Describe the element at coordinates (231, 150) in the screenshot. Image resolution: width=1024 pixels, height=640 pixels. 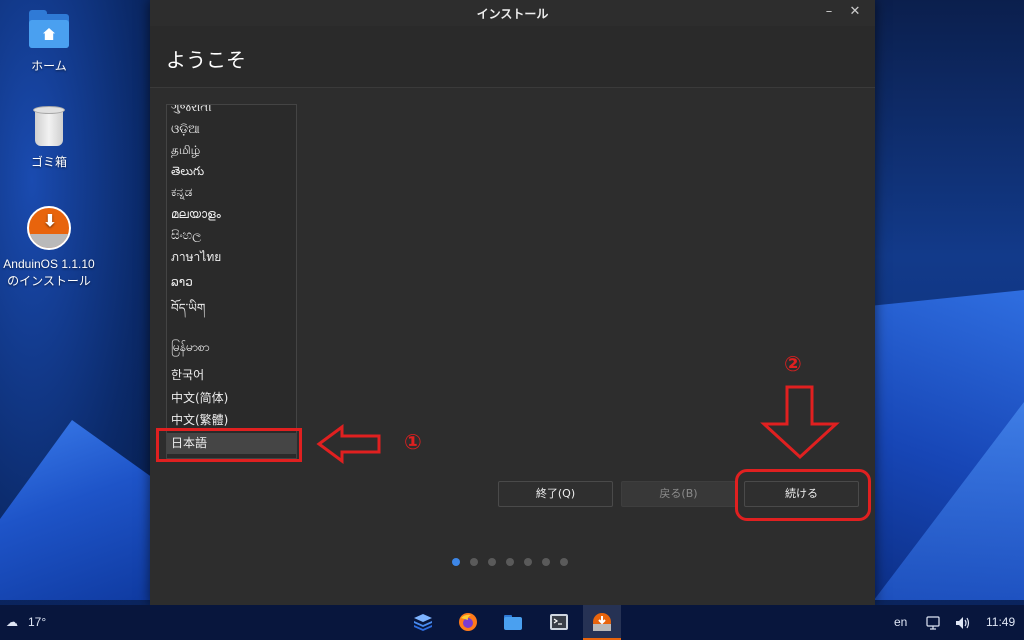
I see `language-item: தமிழ்` at that location.